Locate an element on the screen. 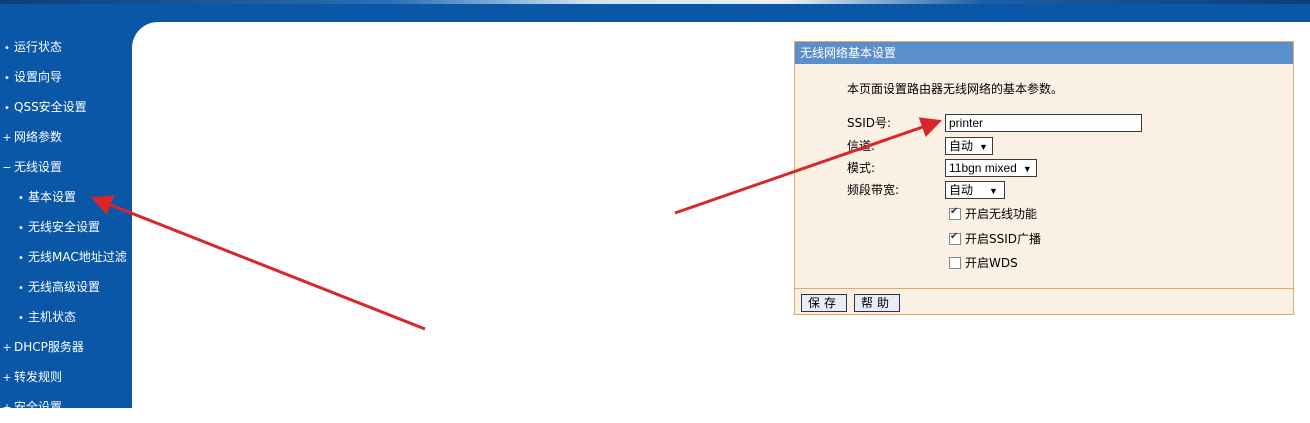 The width and height of the screenshot is (1310, 423). watermark: 悟空问答 is located at coordinates (1143, 366).